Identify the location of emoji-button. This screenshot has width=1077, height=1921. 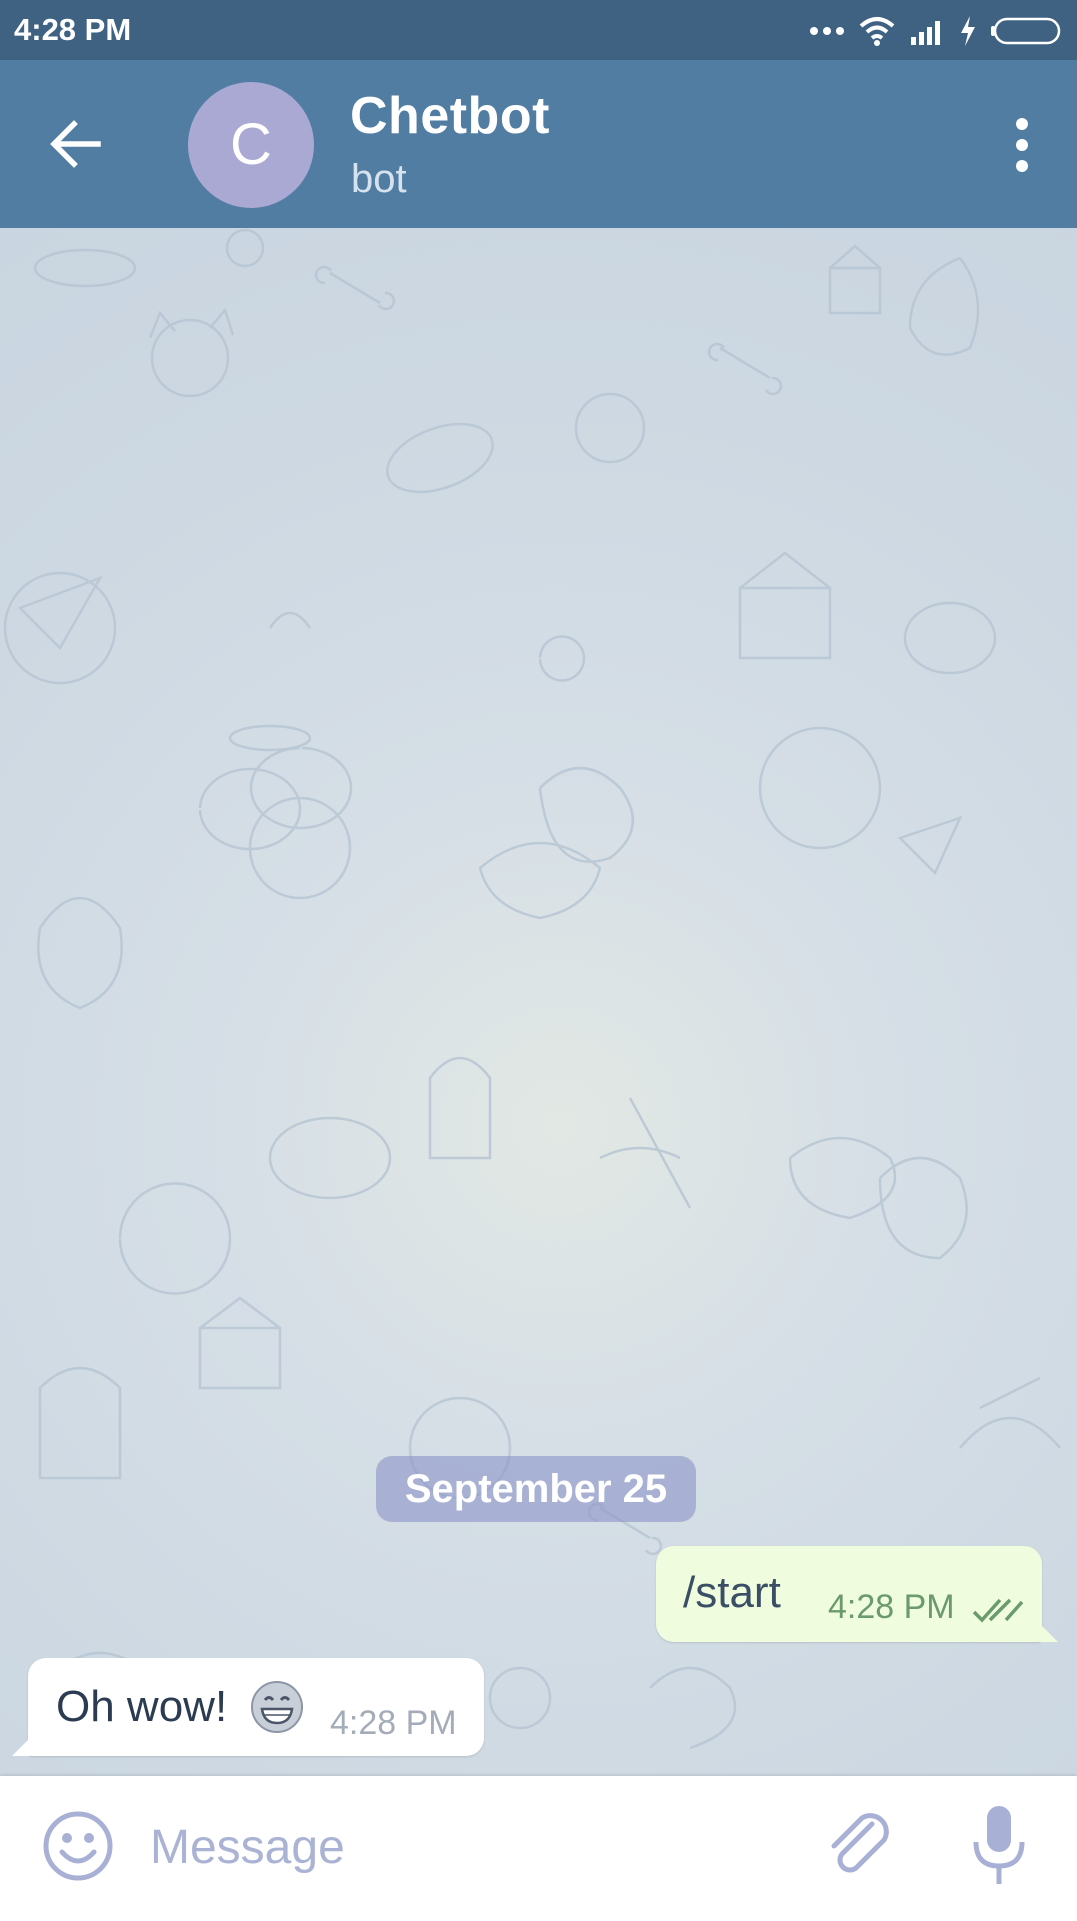
(78, 1846).